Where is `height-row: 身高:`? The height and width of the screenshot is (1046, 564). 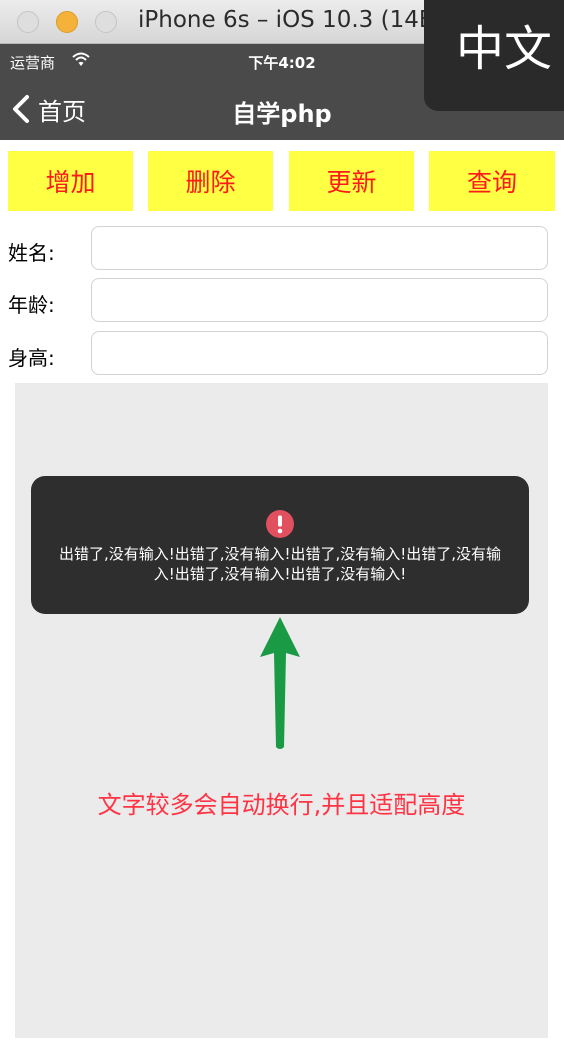
height-row: 身高: is located at coordinates (282, 354).